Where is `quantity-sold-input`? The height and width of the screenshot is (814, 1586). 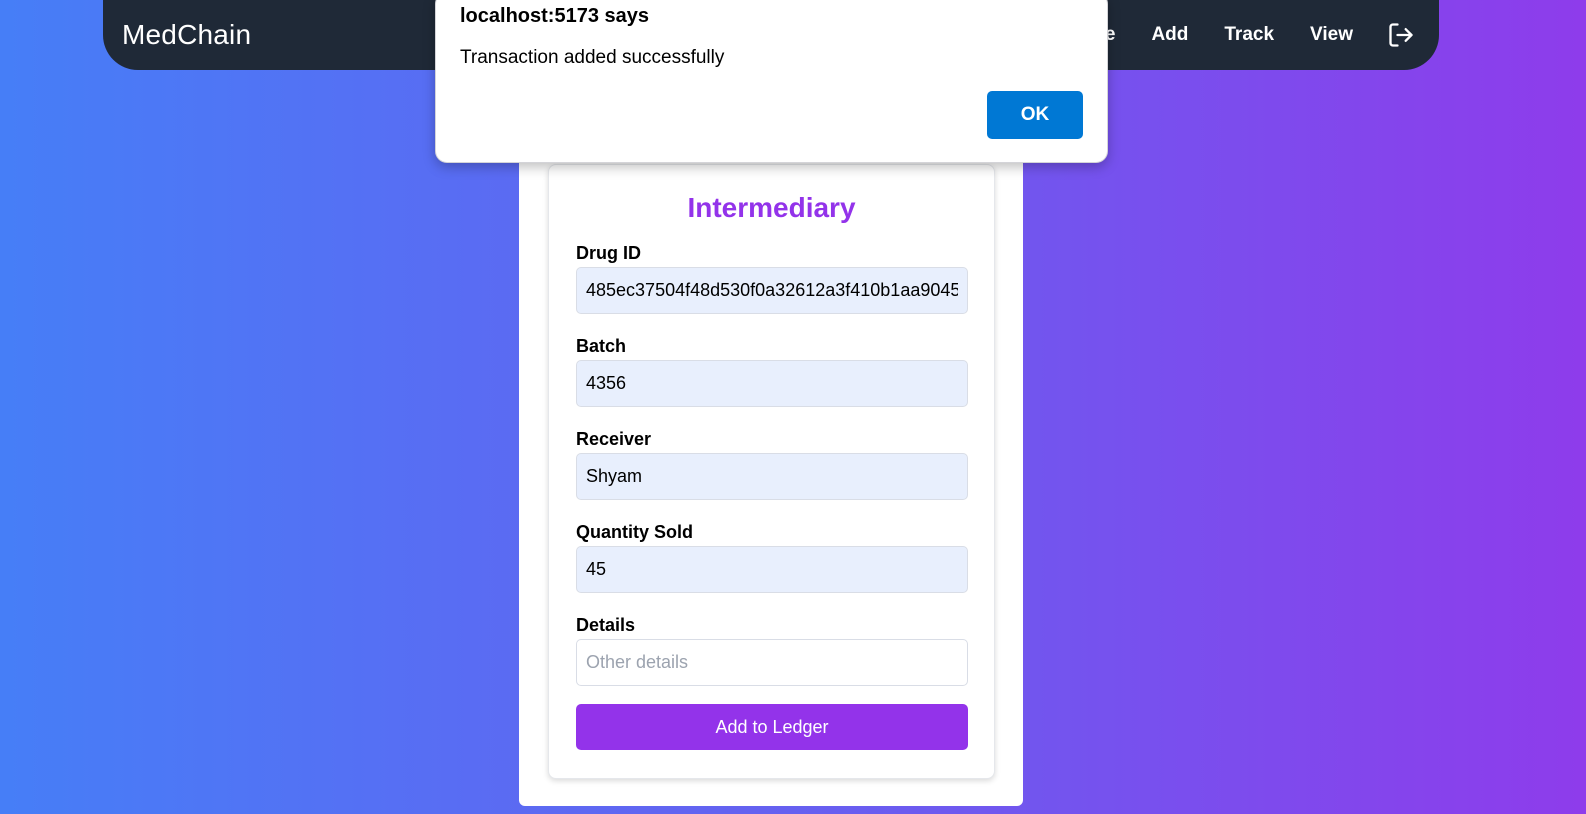 quantity-sold-input is located at coordinates (772, 569).